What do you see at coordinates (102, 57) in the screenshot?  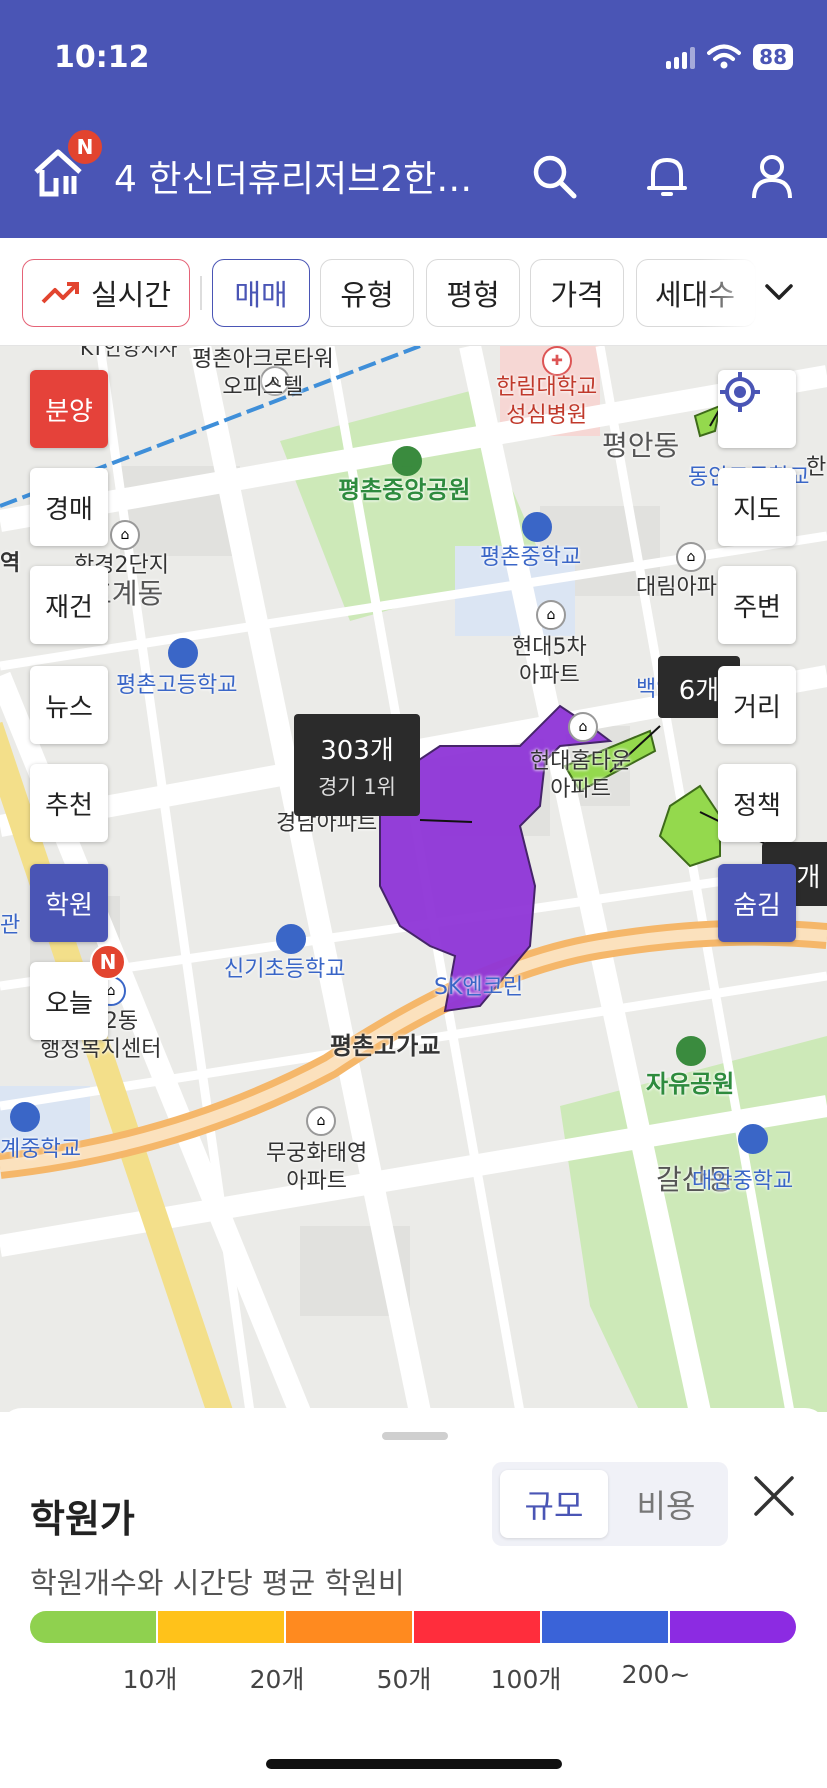 I see `status-time: 10:12` at bounding box center [102, 57].